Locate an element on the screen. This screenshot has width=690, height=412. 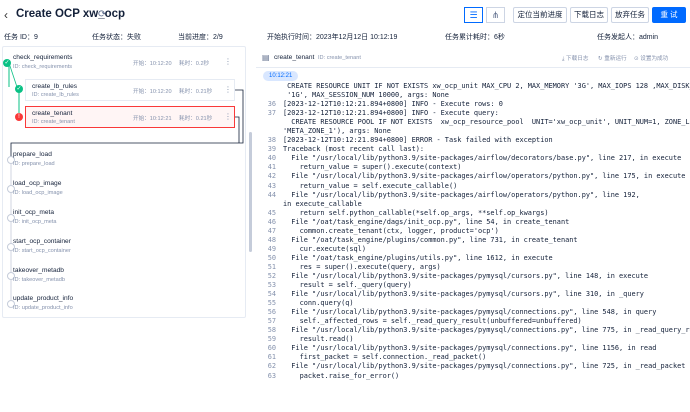
log-line-number: 60 is located at coordinates (271, 348).